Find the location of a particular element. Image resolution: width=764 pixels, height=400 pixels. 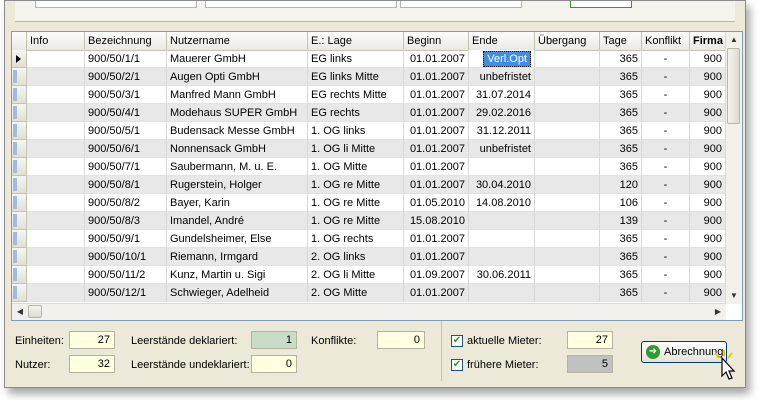

table-cell: Schwieger, Adelheid is located at coordinates (237, 293).